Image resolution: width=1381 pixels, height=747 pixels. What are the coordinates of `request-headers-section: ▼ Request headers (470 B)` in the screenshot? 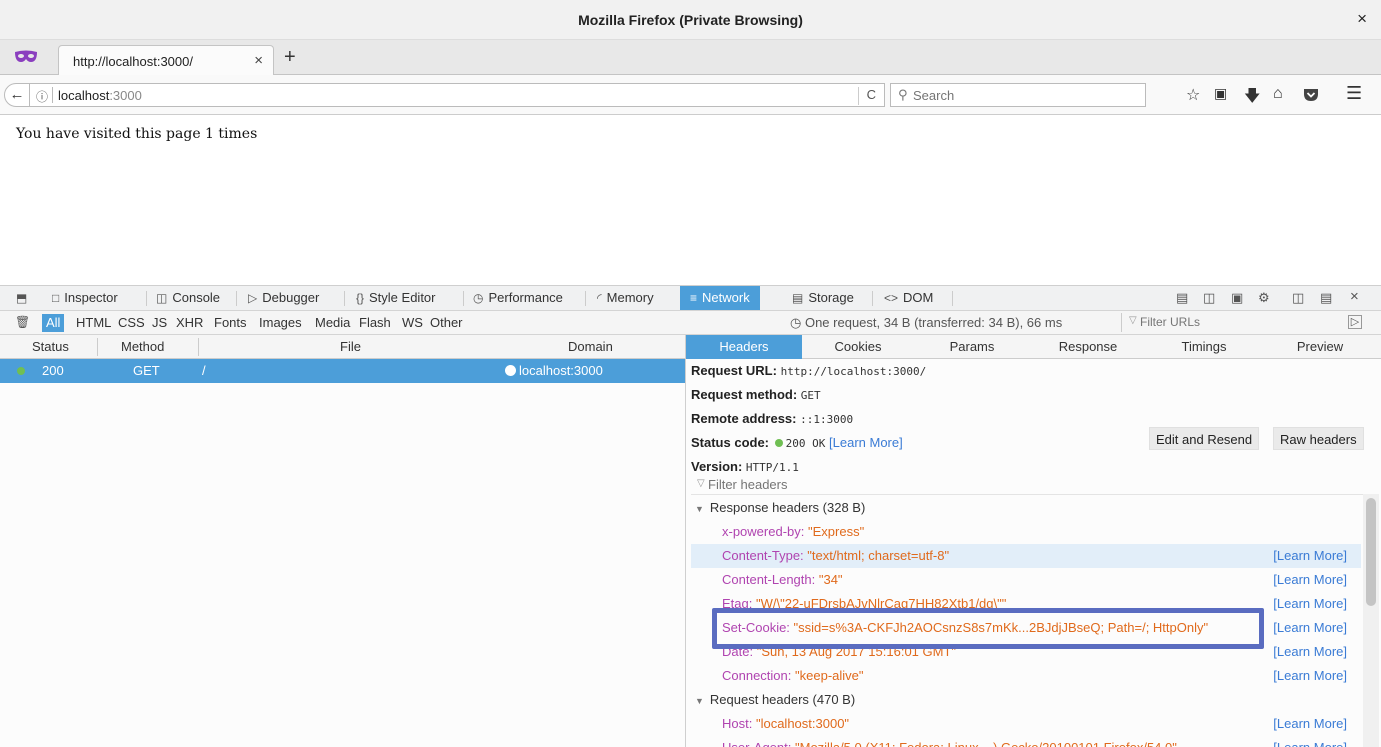 It's located at (1026, 700).